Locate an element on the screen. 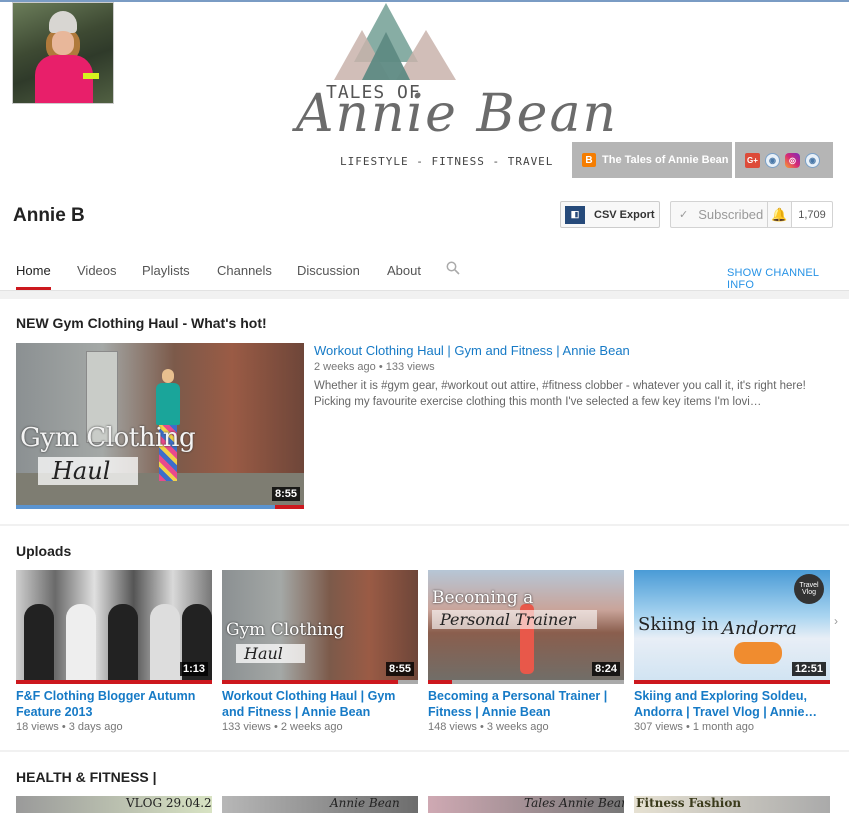 This screenshot has width=849, height=813. tab-discussion: Discussion is located at coordinates (328, 276).